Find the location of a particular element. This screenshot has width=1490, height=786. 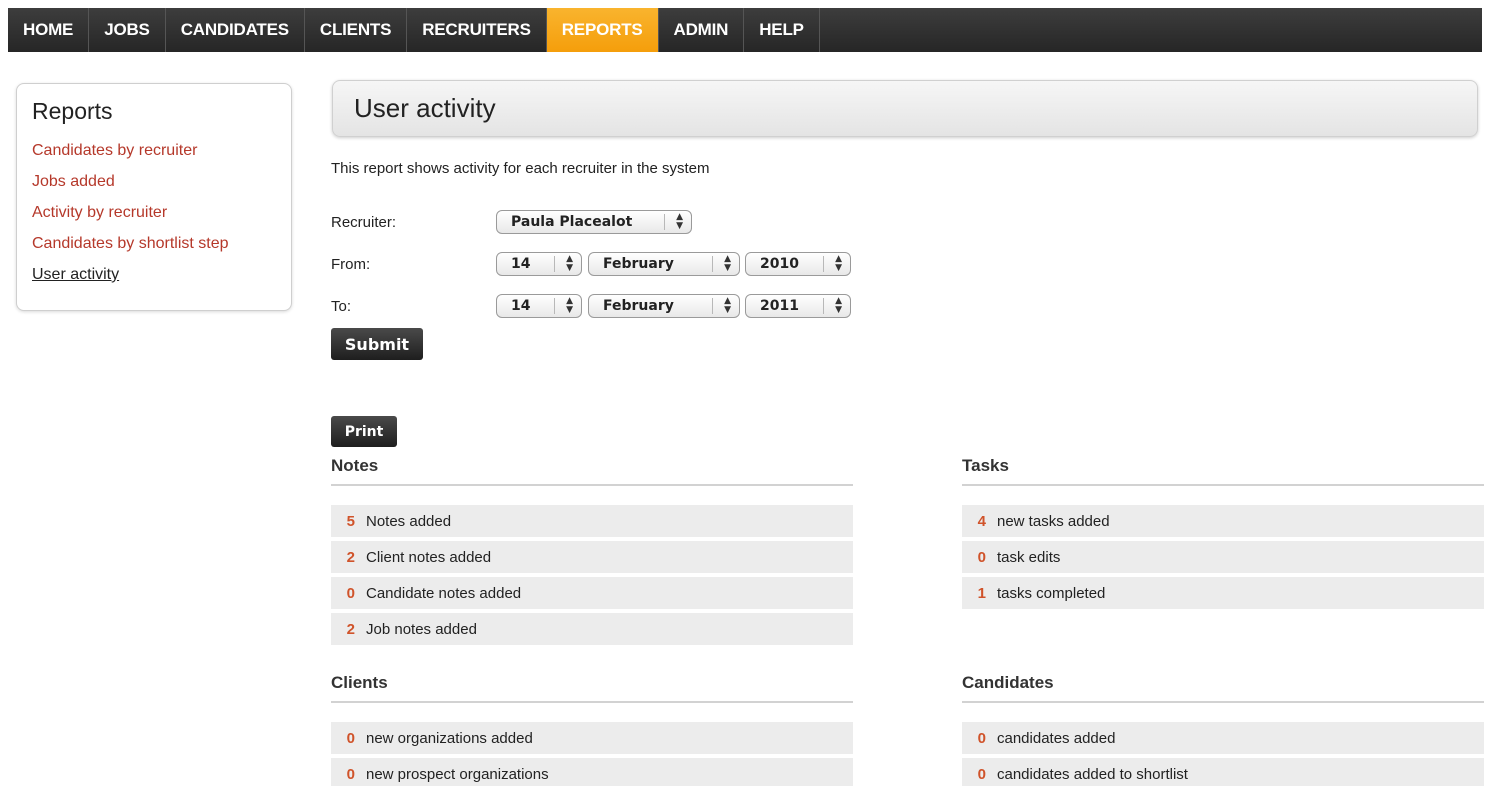

list-item: 0 Candidate notes added is located at coordinates (592, 594).